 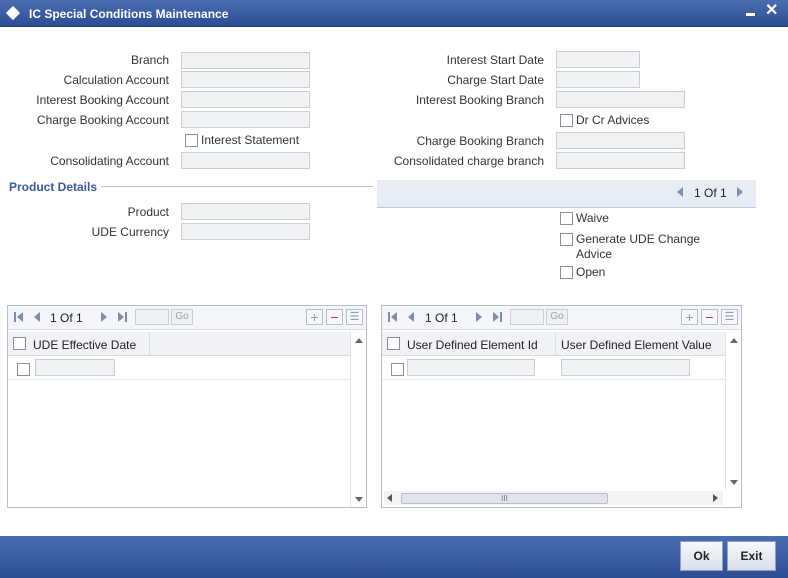 I want to click on close-icon: ✕, so click(x=771, y=11).